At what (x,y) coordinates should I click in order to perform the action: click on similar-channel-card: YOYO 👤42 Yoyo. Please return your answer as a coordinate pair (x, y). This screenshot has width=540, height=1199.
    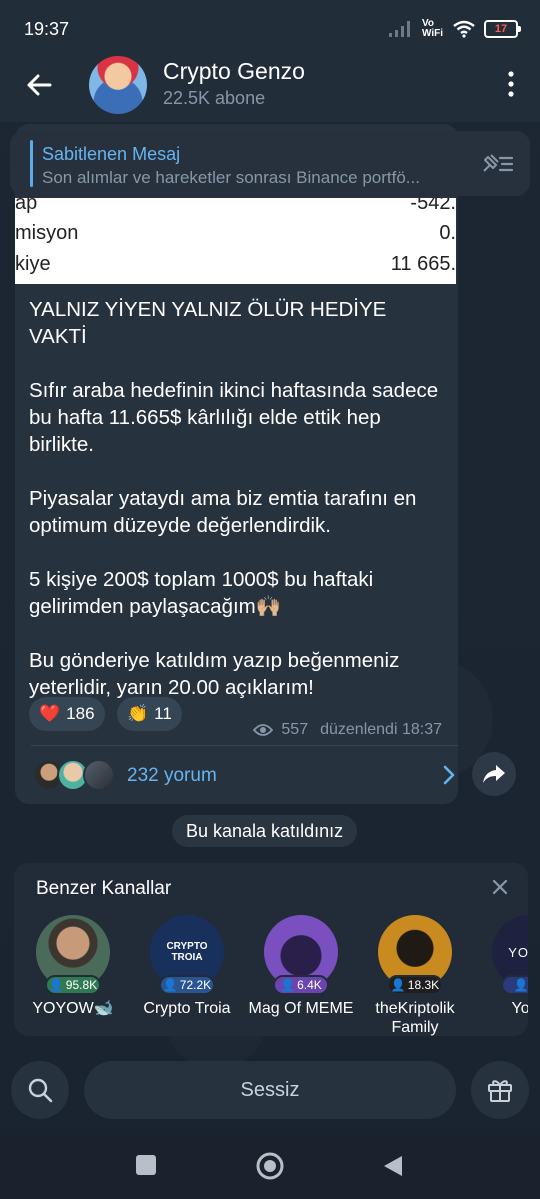
    Looking at the image, I should click on (501, 966).